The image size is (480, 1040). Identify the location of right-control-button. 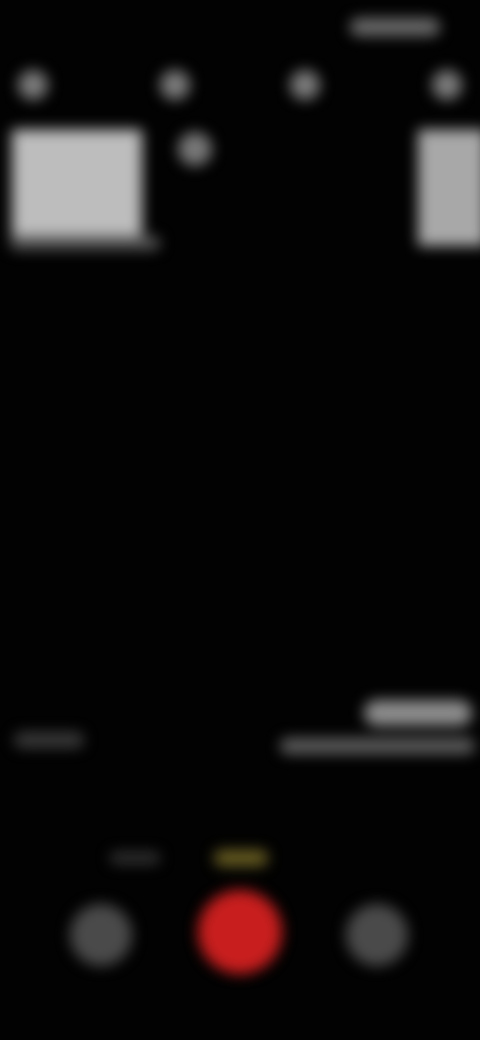
(377, 935).